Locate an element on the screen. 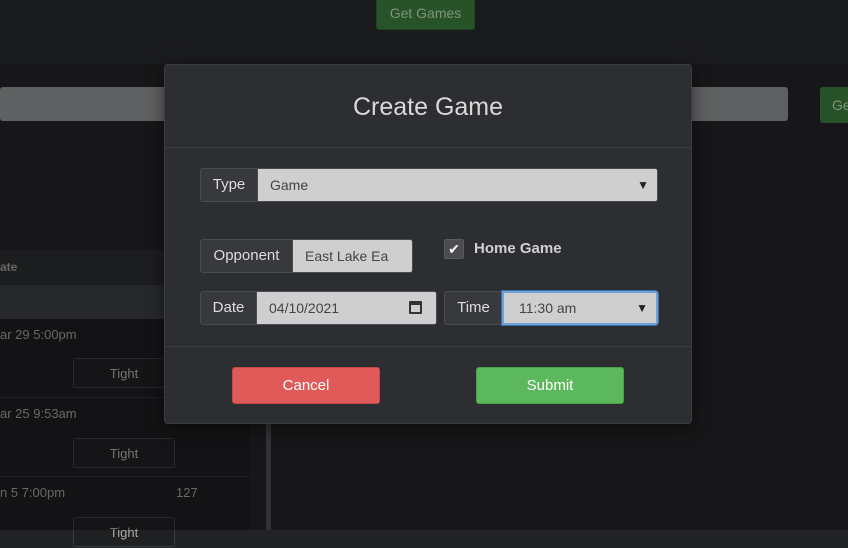  type-select-value: Game is located at coordinates (289, 185).